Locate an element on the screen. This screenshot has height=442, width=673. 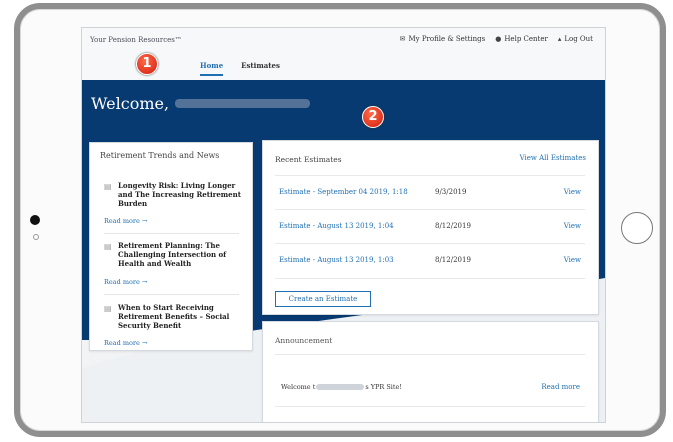
camera-dot is located at coordinates (35, 220).